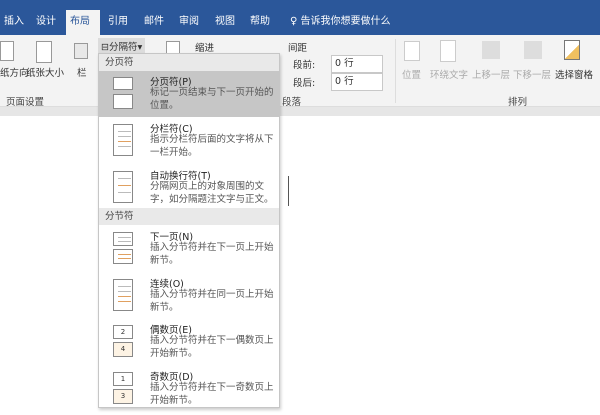 The height and width of the screenshot is (415, 600). I want to click on send-backward-icon, so click(533, 50).